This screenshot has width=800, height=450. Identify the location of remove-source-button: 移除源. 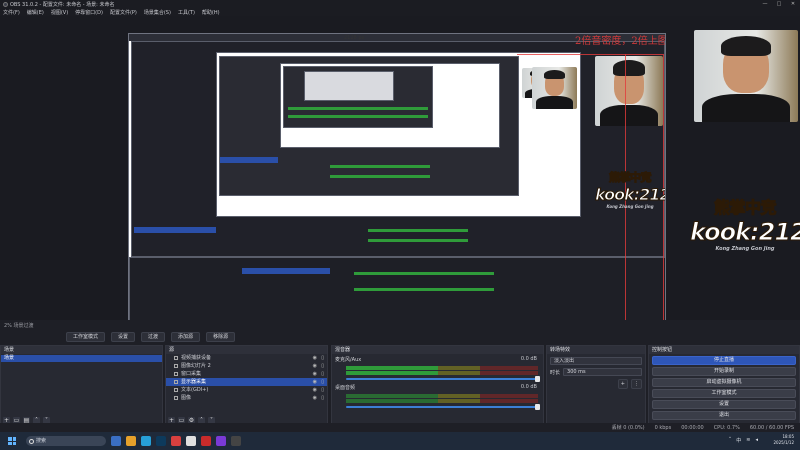
(221, 336).